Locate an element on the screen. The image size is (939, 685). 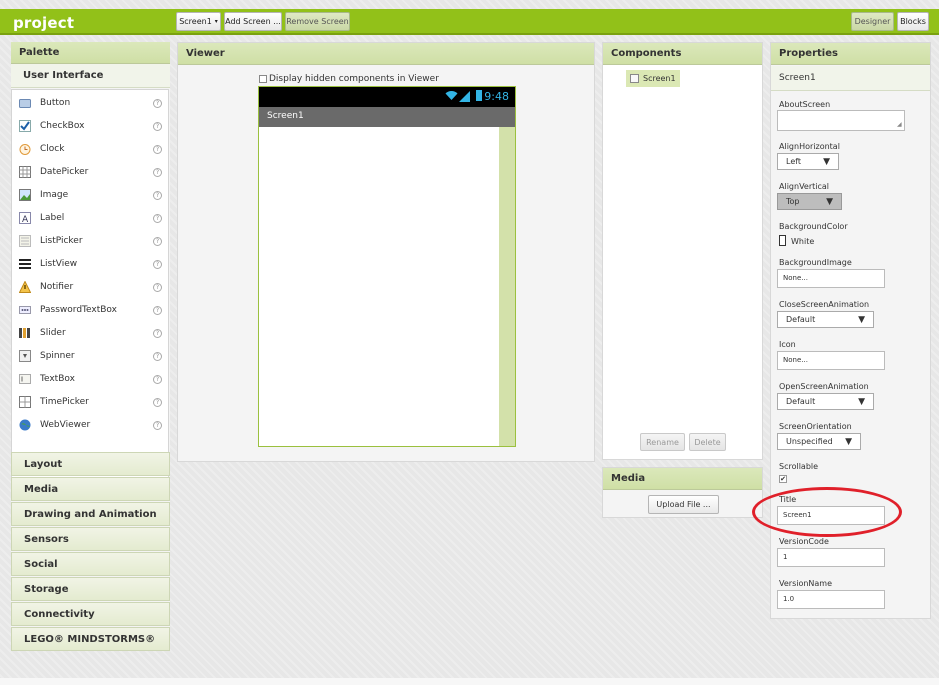
page-bottom-strip is located at coordinates (469, 681).